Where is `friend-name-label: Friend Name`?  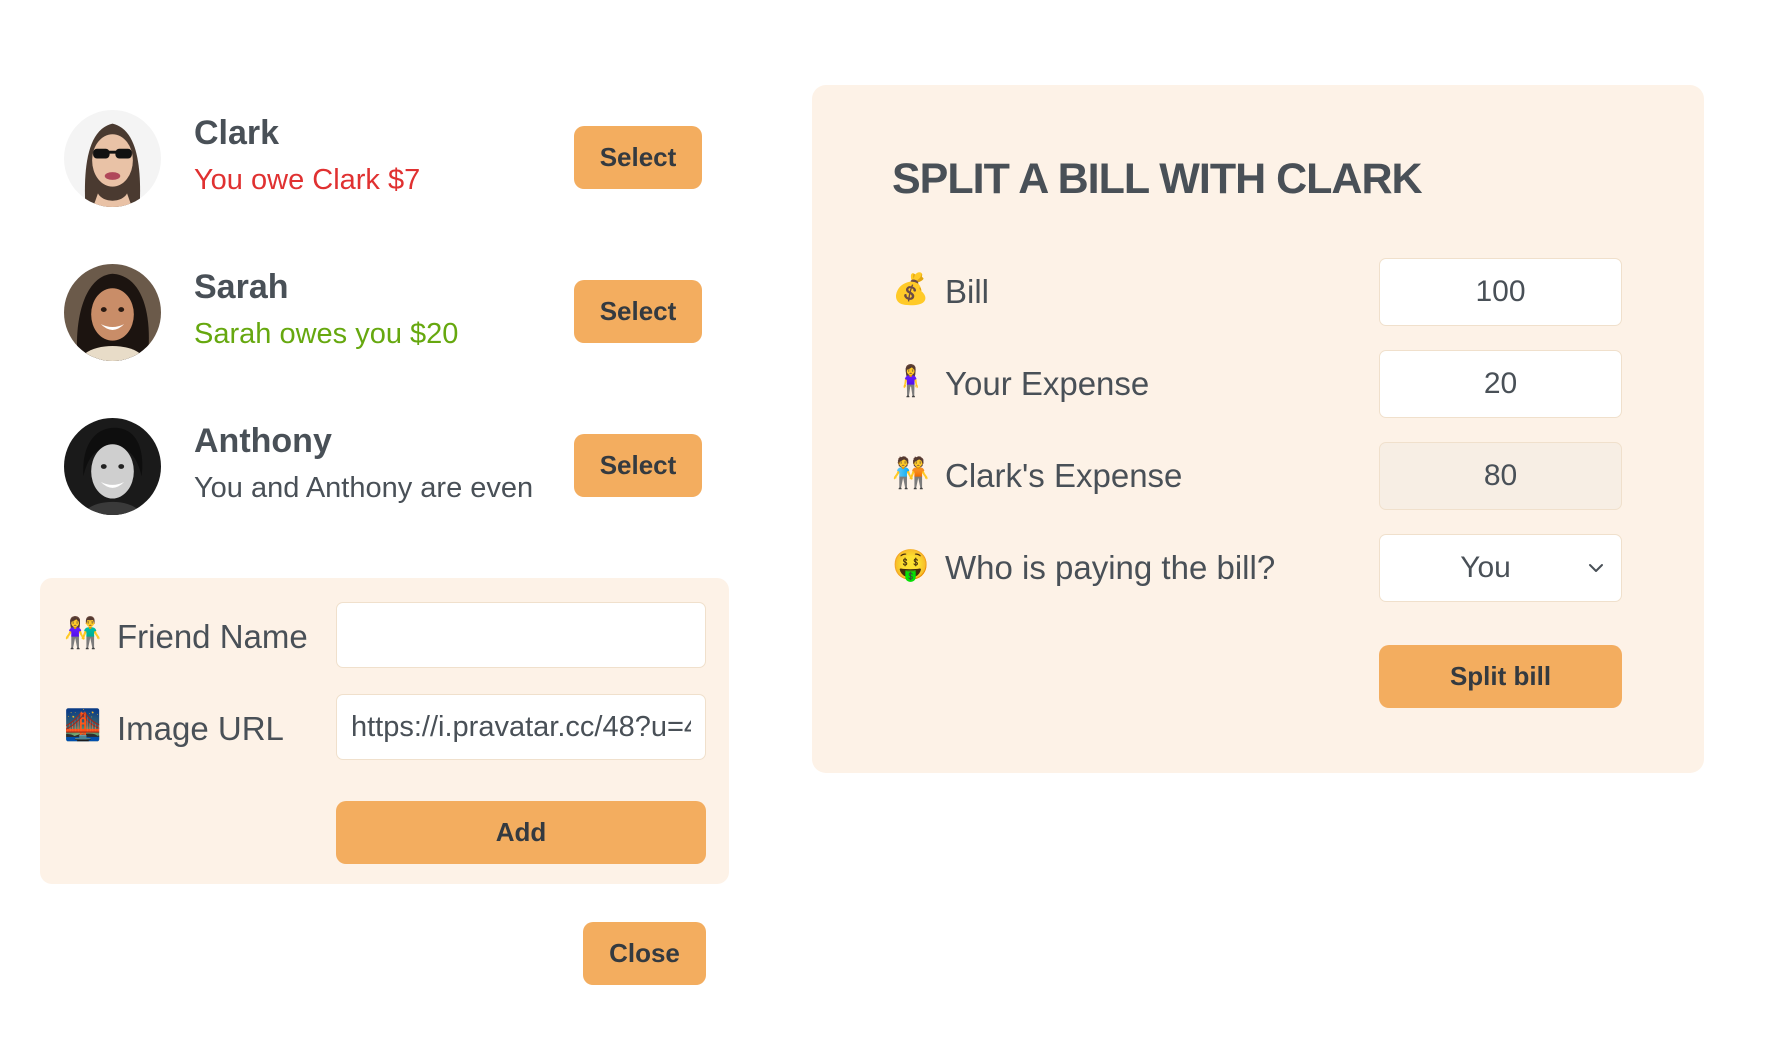 friend-name-label: Friend Name is located at coordinates (212, 636).